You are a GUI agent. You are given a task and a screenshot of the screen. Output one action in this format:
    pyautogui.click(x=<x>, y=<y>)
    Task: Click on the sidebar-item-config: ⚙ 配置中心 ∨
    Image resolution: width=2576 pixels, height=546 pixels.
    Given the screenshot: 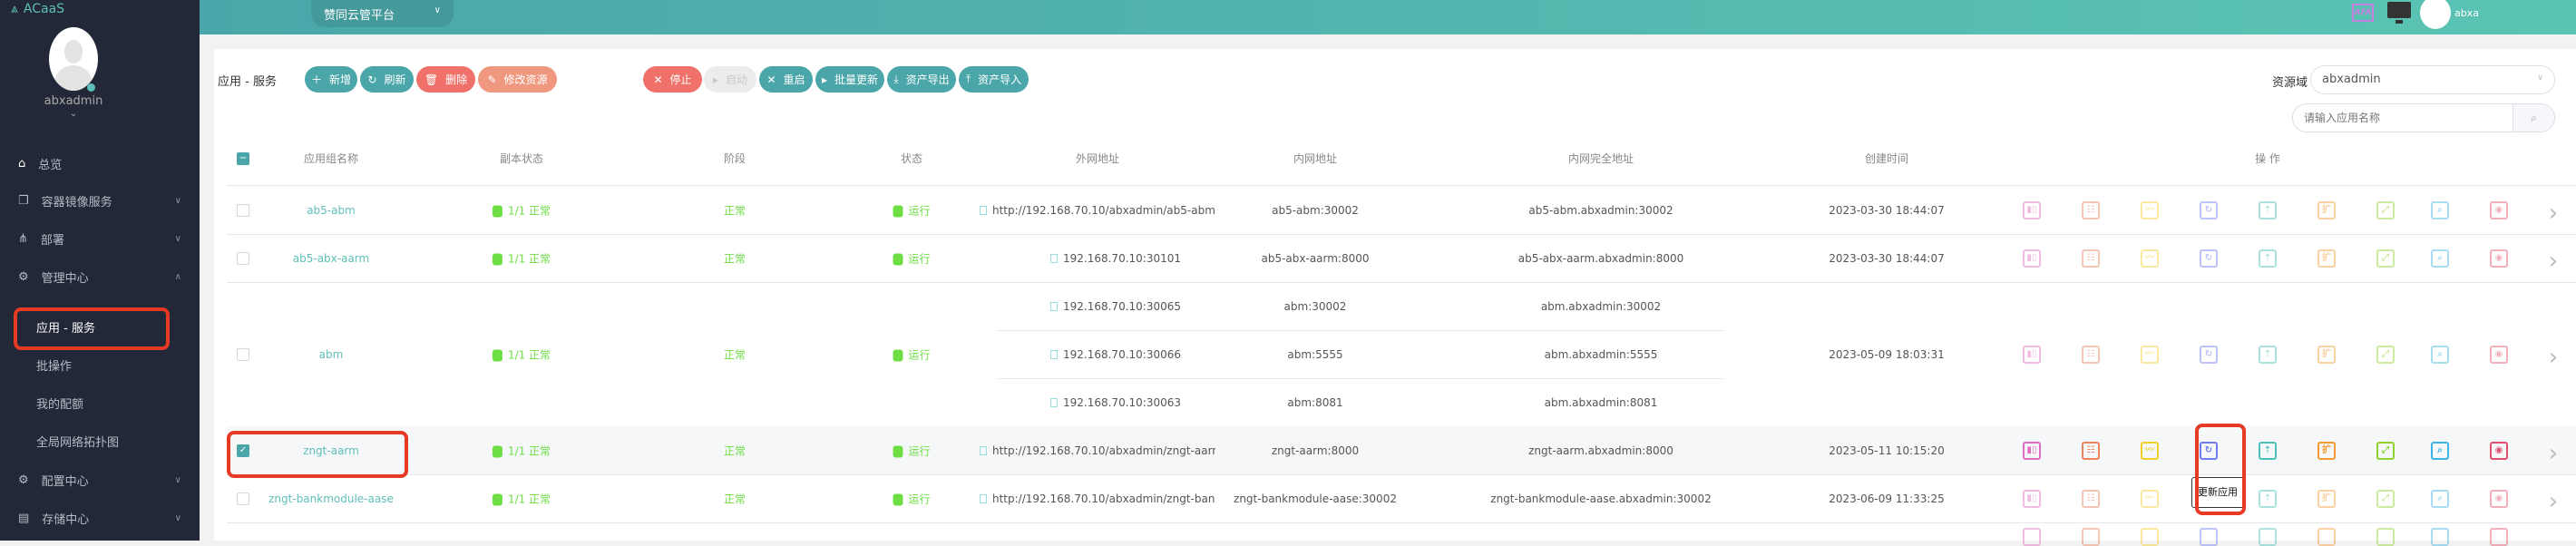 What is the action you would take?
    pyautogui.click(x=99, y=480)
    